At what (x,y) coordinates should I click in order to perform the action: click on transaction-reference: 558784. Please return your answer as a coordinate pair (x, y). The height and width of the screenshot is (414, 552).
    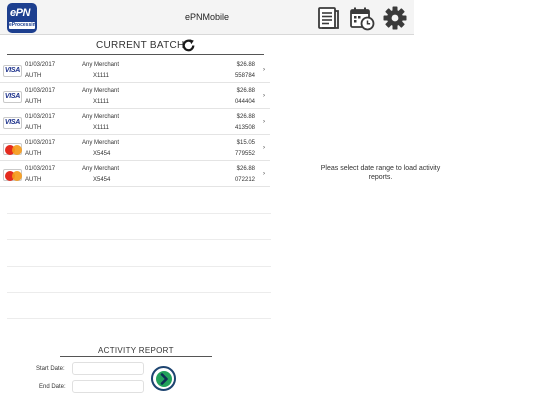
    Looking at the image, I should click on (244, 76).